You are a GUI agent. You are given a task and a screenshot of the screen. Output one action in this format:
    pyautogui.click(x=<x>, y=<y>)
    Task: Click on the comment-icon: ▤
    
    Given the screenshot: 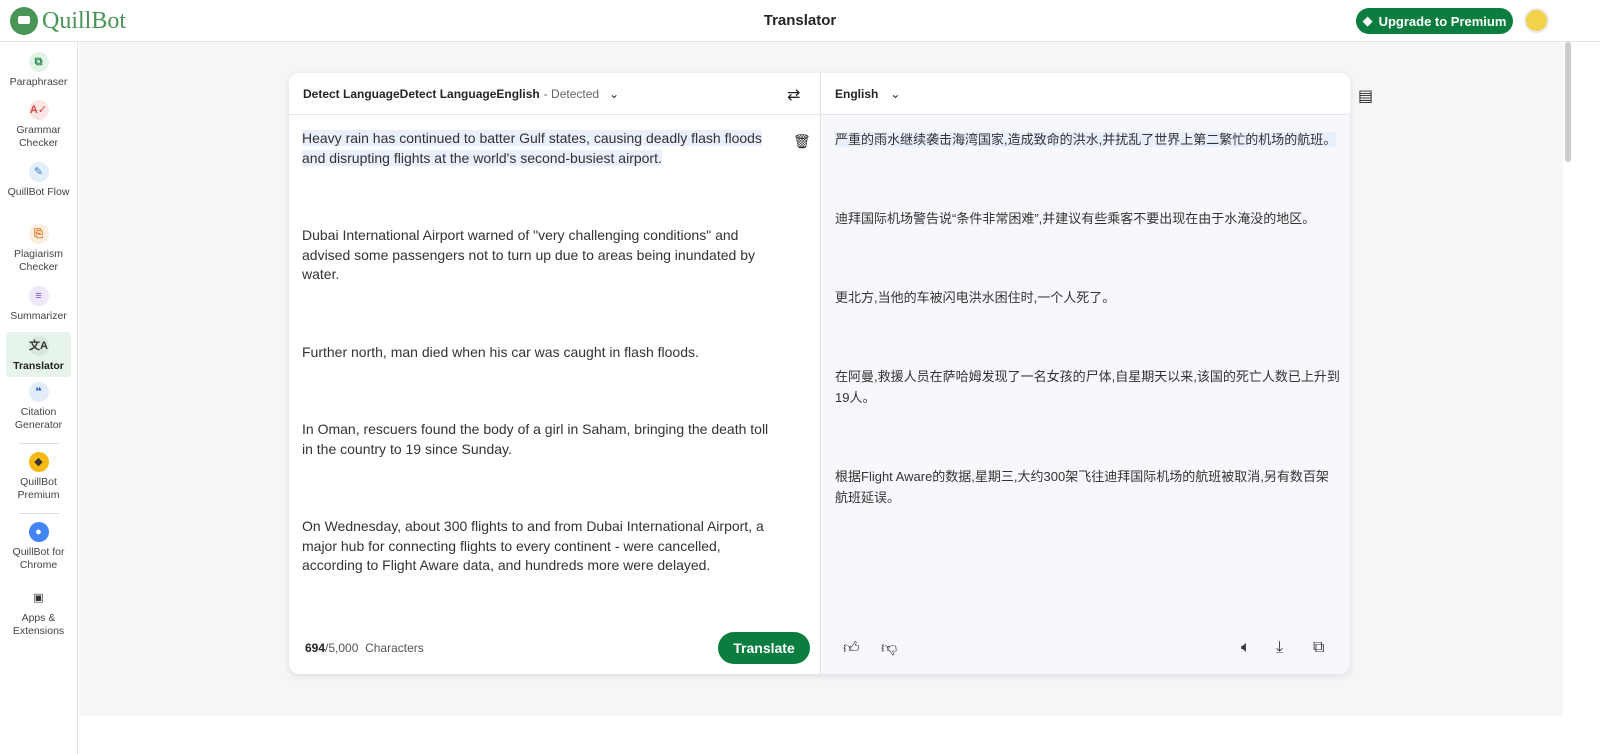 What is the action you would take?
    pyautogui.click(x=1365, y=96)
    